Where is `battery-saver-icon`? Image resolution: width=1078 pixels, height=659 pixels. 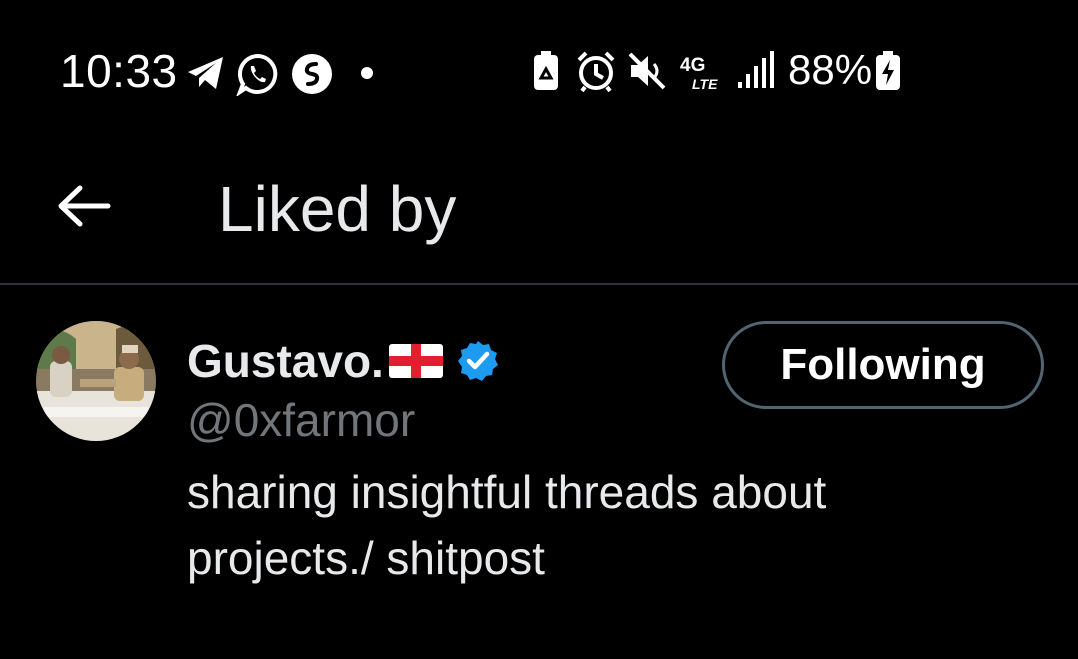 battery-saver-icon is located at coordinates (546, 70).